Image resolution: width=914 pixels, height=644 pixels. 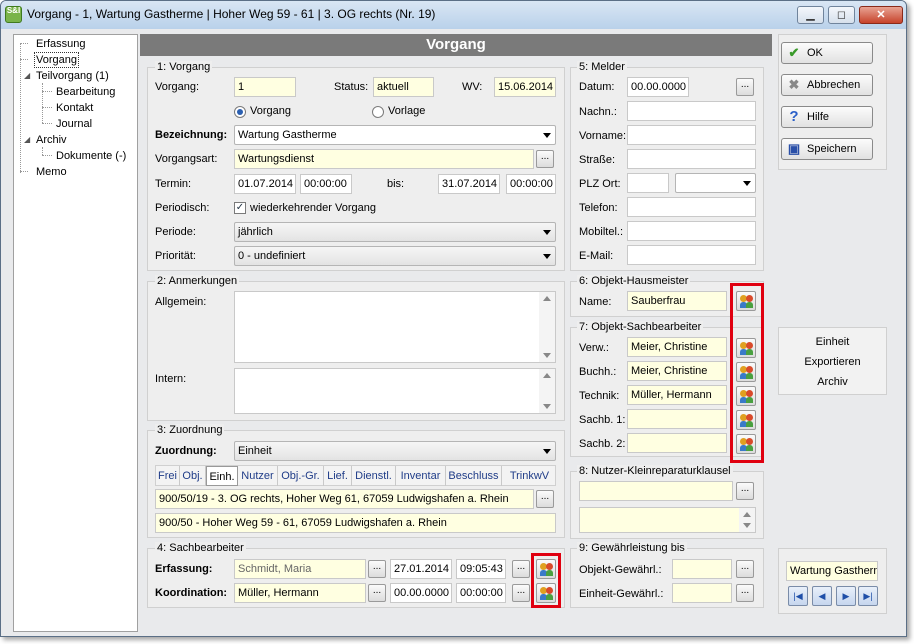 I want to click on tab-dienstl: Dienstl., so click(x=374, y=476).